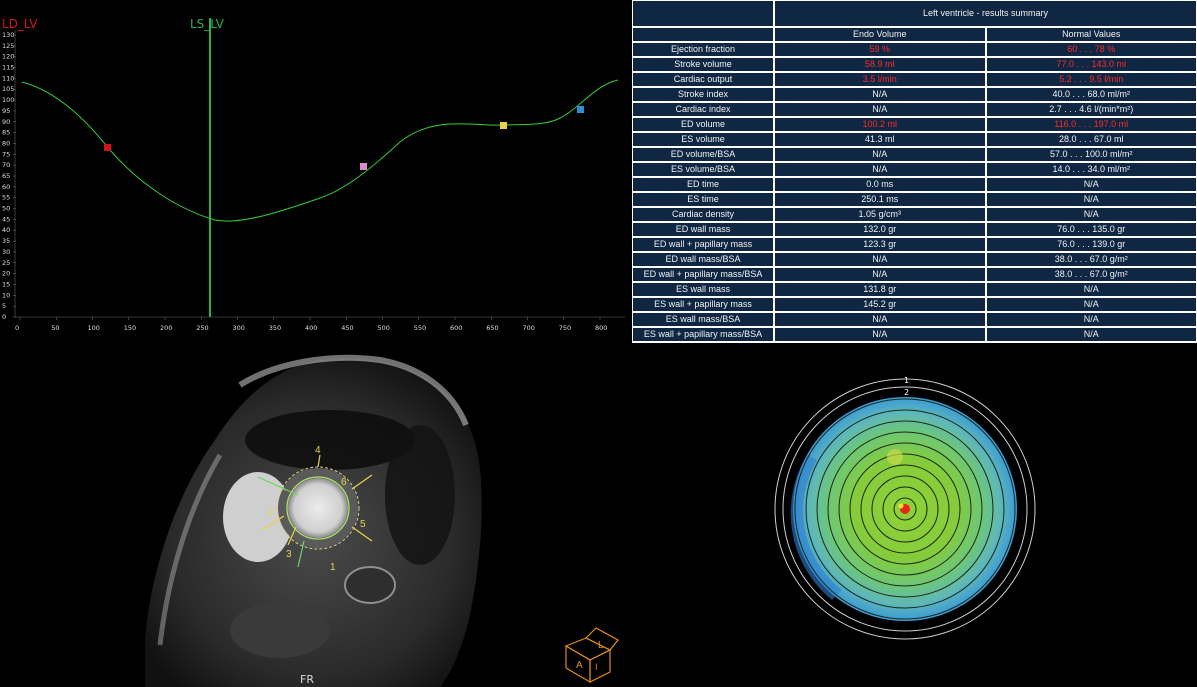  What do you see at coordinates (703, 199) in the screenshot?
I see `row-label: ES time` at bounding box center [703, 199].